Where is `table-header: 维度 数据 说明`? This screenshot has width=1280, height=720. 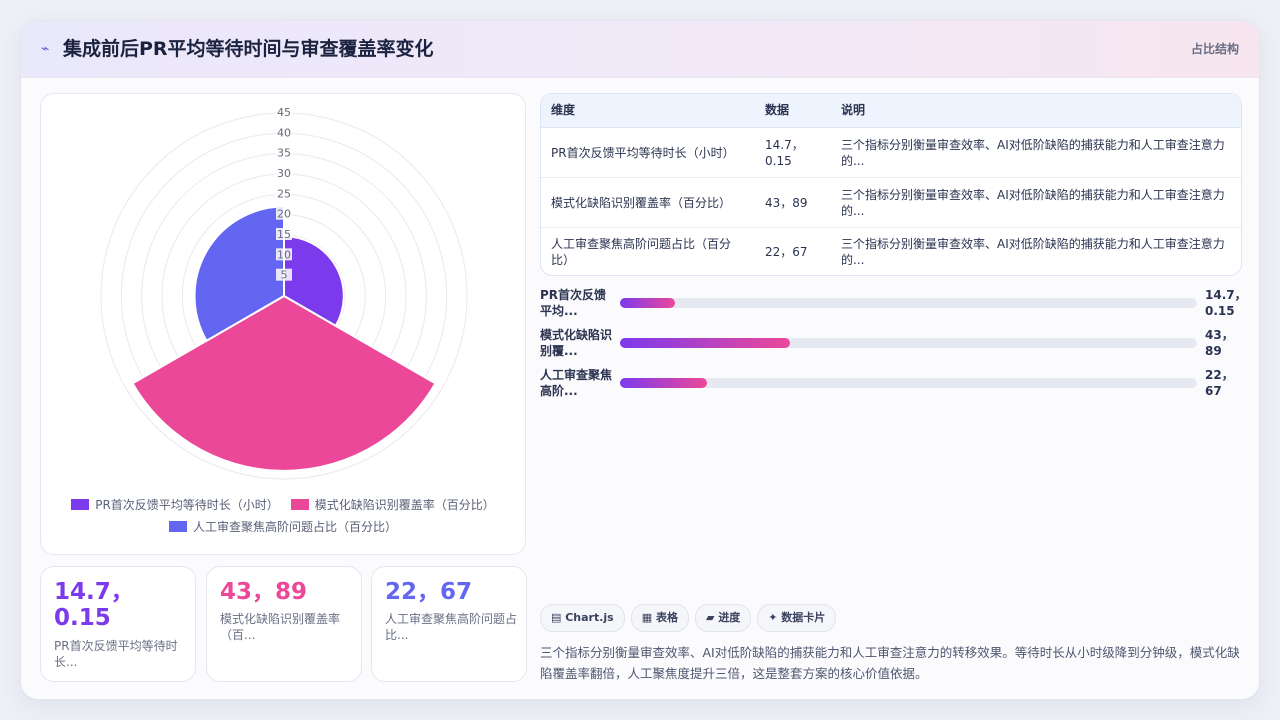 table-header: 维度 数据 说明 is located at coordinates (891, 111).